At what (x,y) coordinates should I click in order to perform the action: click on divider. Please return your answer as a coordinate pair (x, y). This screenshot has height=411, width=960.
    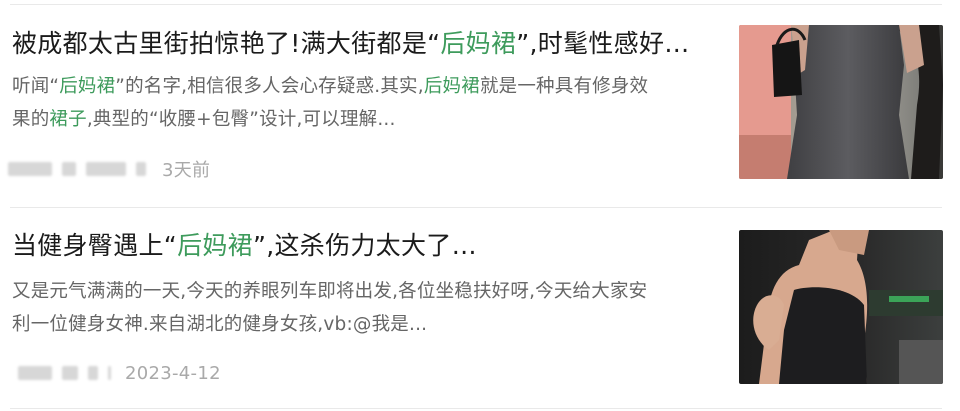
    Looking at the image, I should click on (476, 408).